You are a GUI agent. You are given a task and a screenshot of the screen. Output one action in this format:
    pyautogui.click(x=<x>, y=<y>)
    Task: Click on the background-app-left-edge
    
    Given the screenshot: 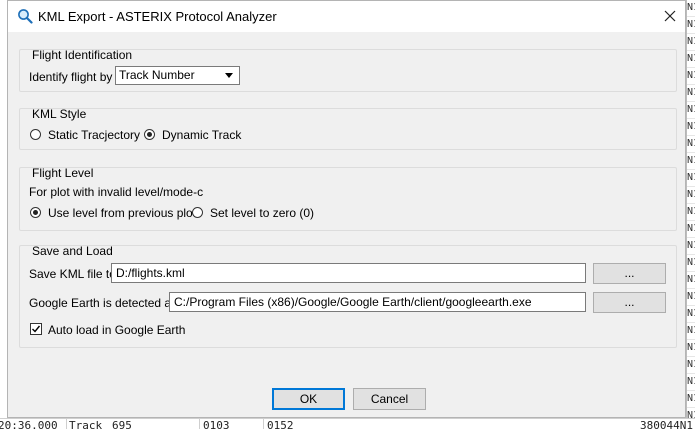 What is the action you would take?
    pyautogui.click(x=3, y=214)
    